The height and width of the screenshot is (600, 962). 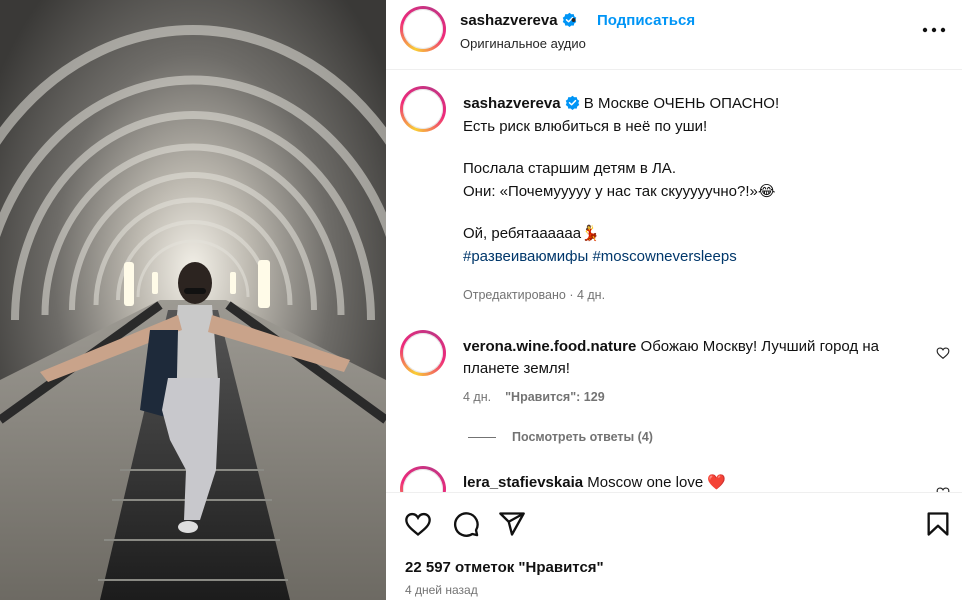 I want to click on follow-button: Подписаться, so click(x=646, y=20).